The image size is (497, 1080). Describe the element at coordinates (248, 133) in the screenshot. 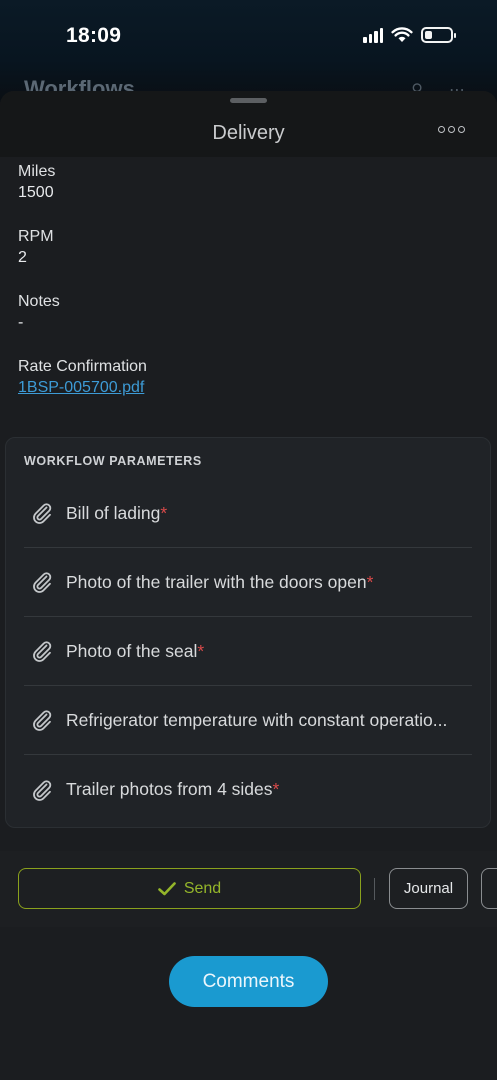

I see `sheet-title: Delivery` at that location.